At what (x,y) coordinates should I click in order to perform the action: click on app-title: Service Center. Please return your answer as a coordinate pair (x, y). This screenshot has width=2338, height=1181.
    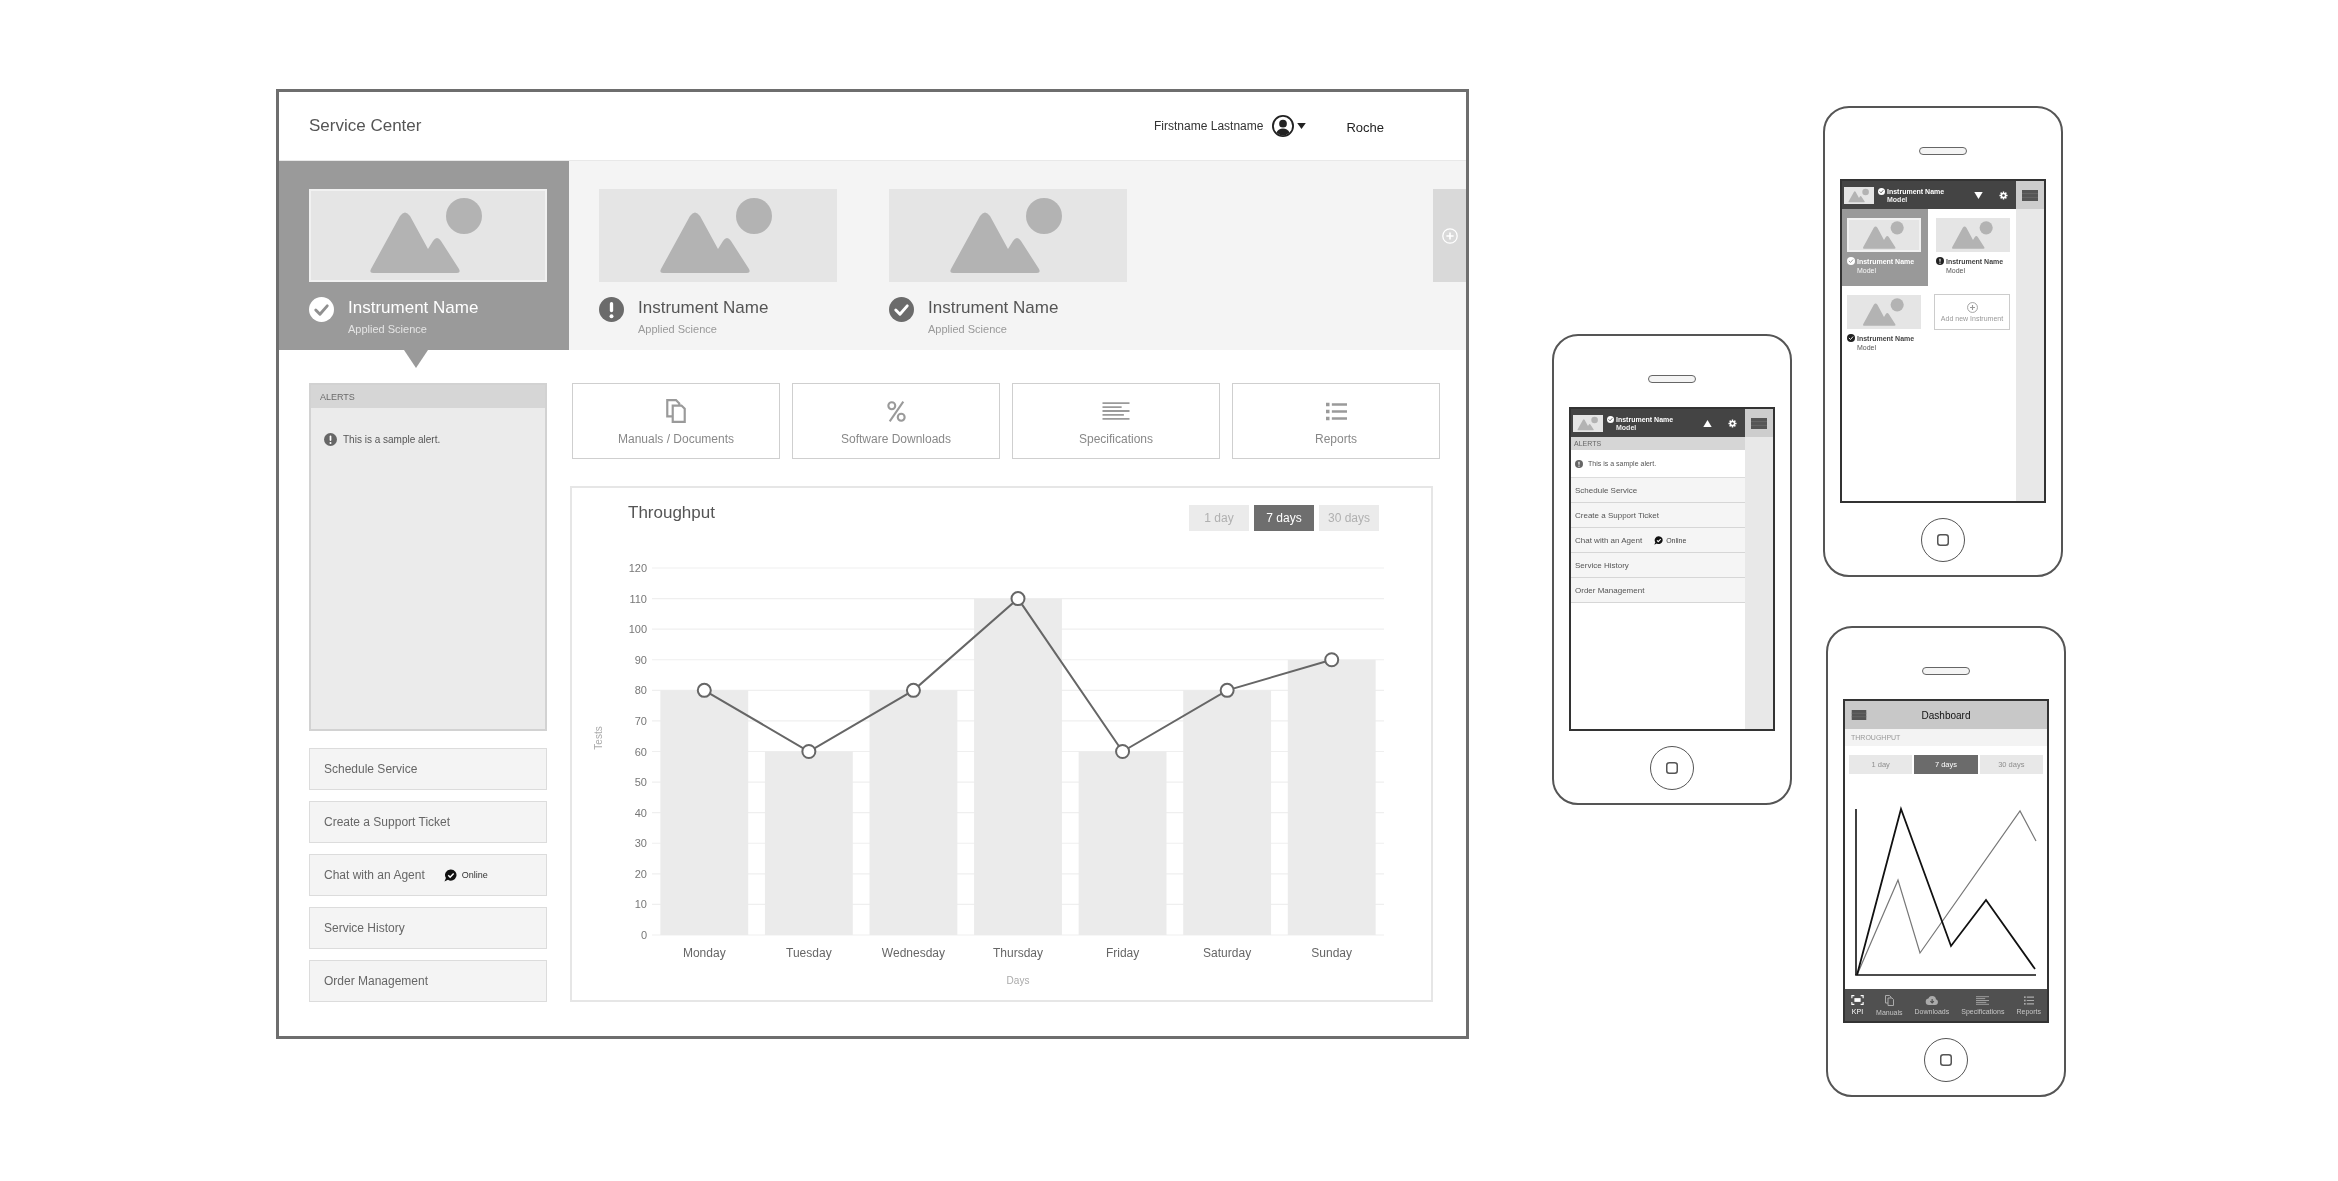
    Looking at the image, I should click on (365, 126).